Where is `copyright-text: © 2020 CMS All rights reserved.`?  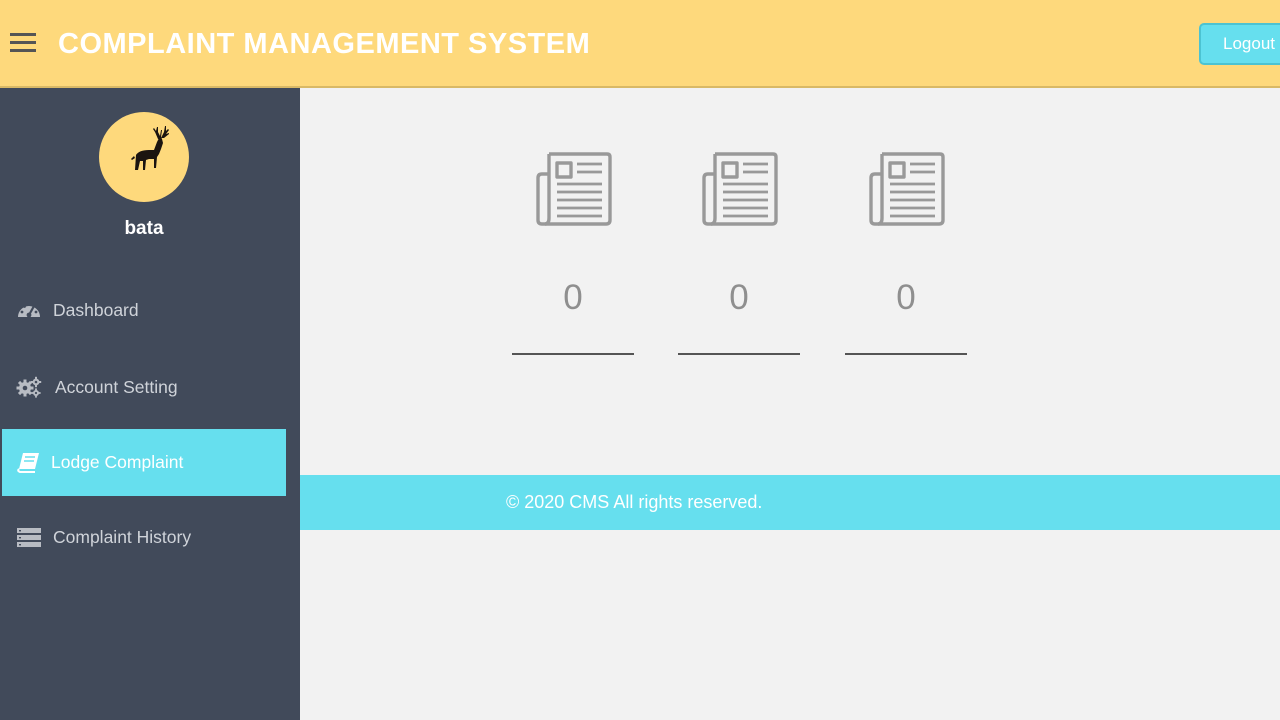 copyright-text: © 2020 CMS All rights reserved. is located at coordinates (634, 502).